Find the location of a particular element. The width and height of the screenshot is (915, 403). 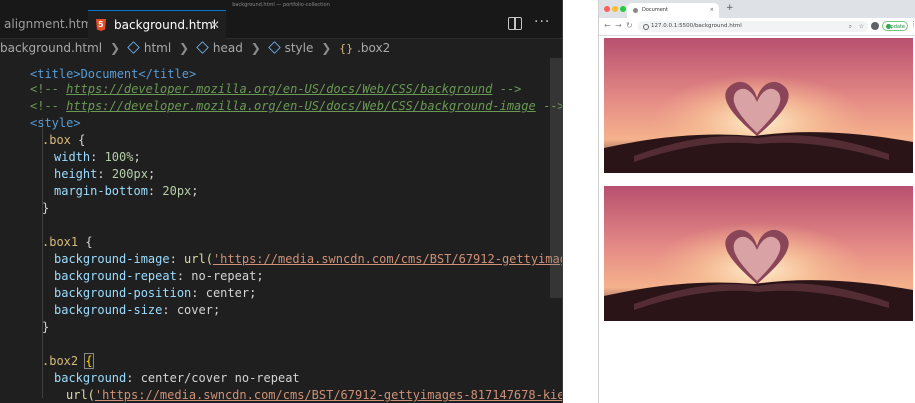

close-icon: × is located at coordinates (712, 10).